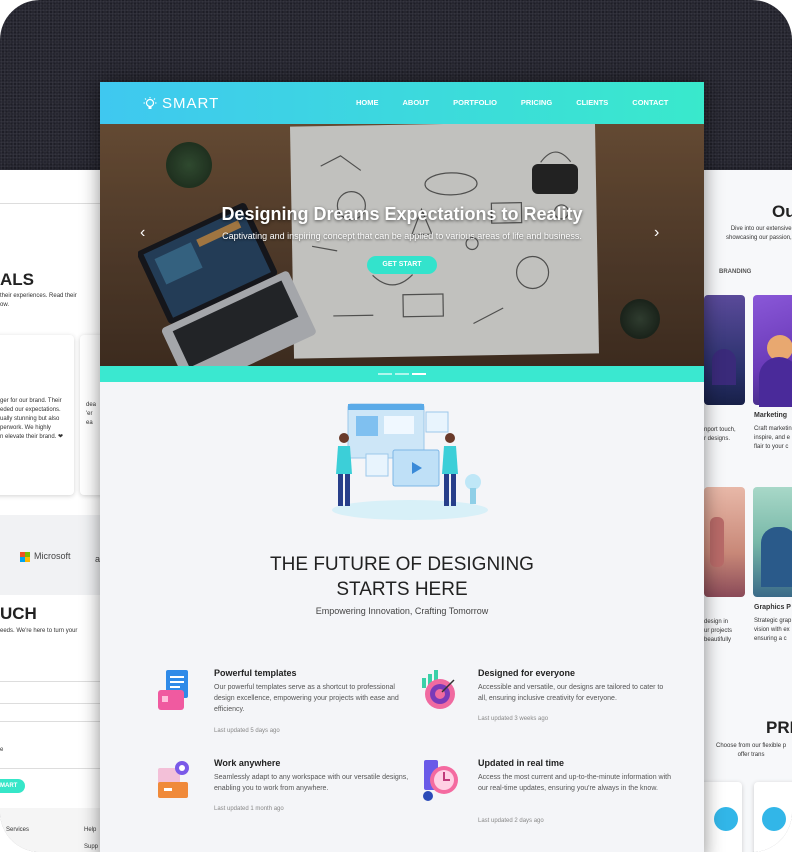 The height and width of the screenshot is (852, 792). What do you see at coordinates (416, 102) in the screenshot?
I see `nav-about: ABOUT` at bounding box center [416, 102].